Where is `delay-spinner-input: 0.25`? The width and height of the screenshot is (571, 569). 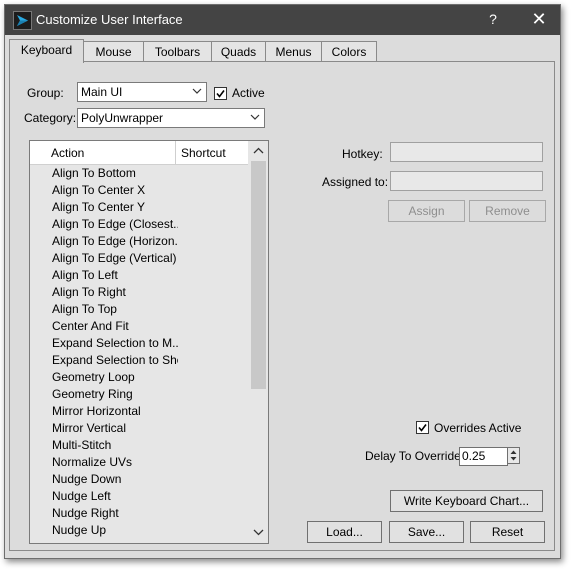
delay-spinner-input: 0.25 is located at coordinates (483, 456).